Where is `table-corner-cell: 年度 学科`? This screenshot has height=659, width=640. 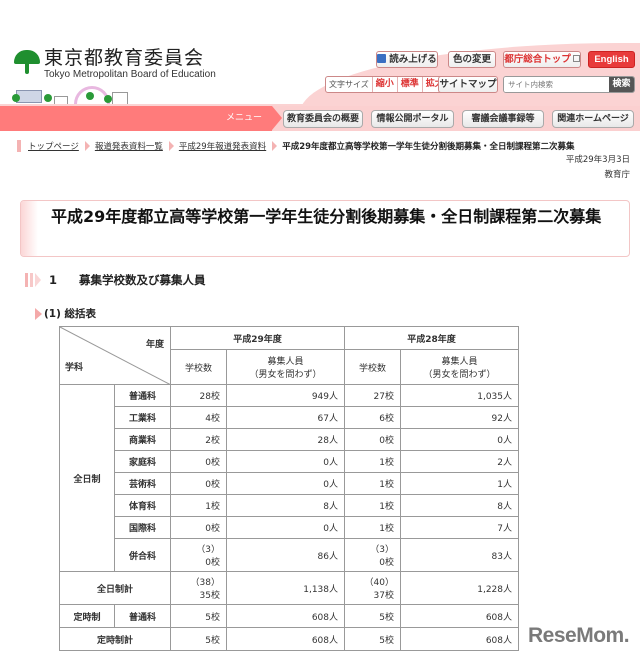 table-corner-cell: 年度 学科 is located at coordinates (115, 355).